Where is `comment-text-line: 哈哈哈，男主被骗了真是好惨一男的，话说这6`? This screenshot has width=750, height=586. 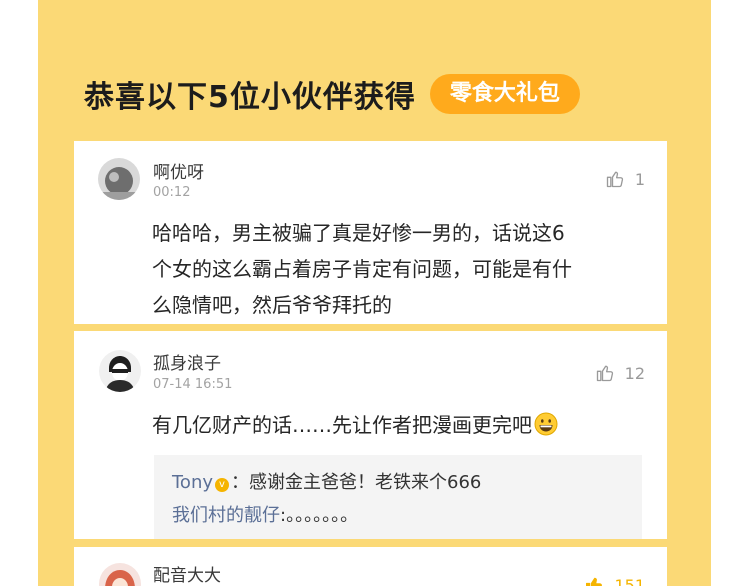
comment-text-line: 哈哈哈，男主被骗了真是好惨一男的，话说这6 is located at coordinates (358, 233).